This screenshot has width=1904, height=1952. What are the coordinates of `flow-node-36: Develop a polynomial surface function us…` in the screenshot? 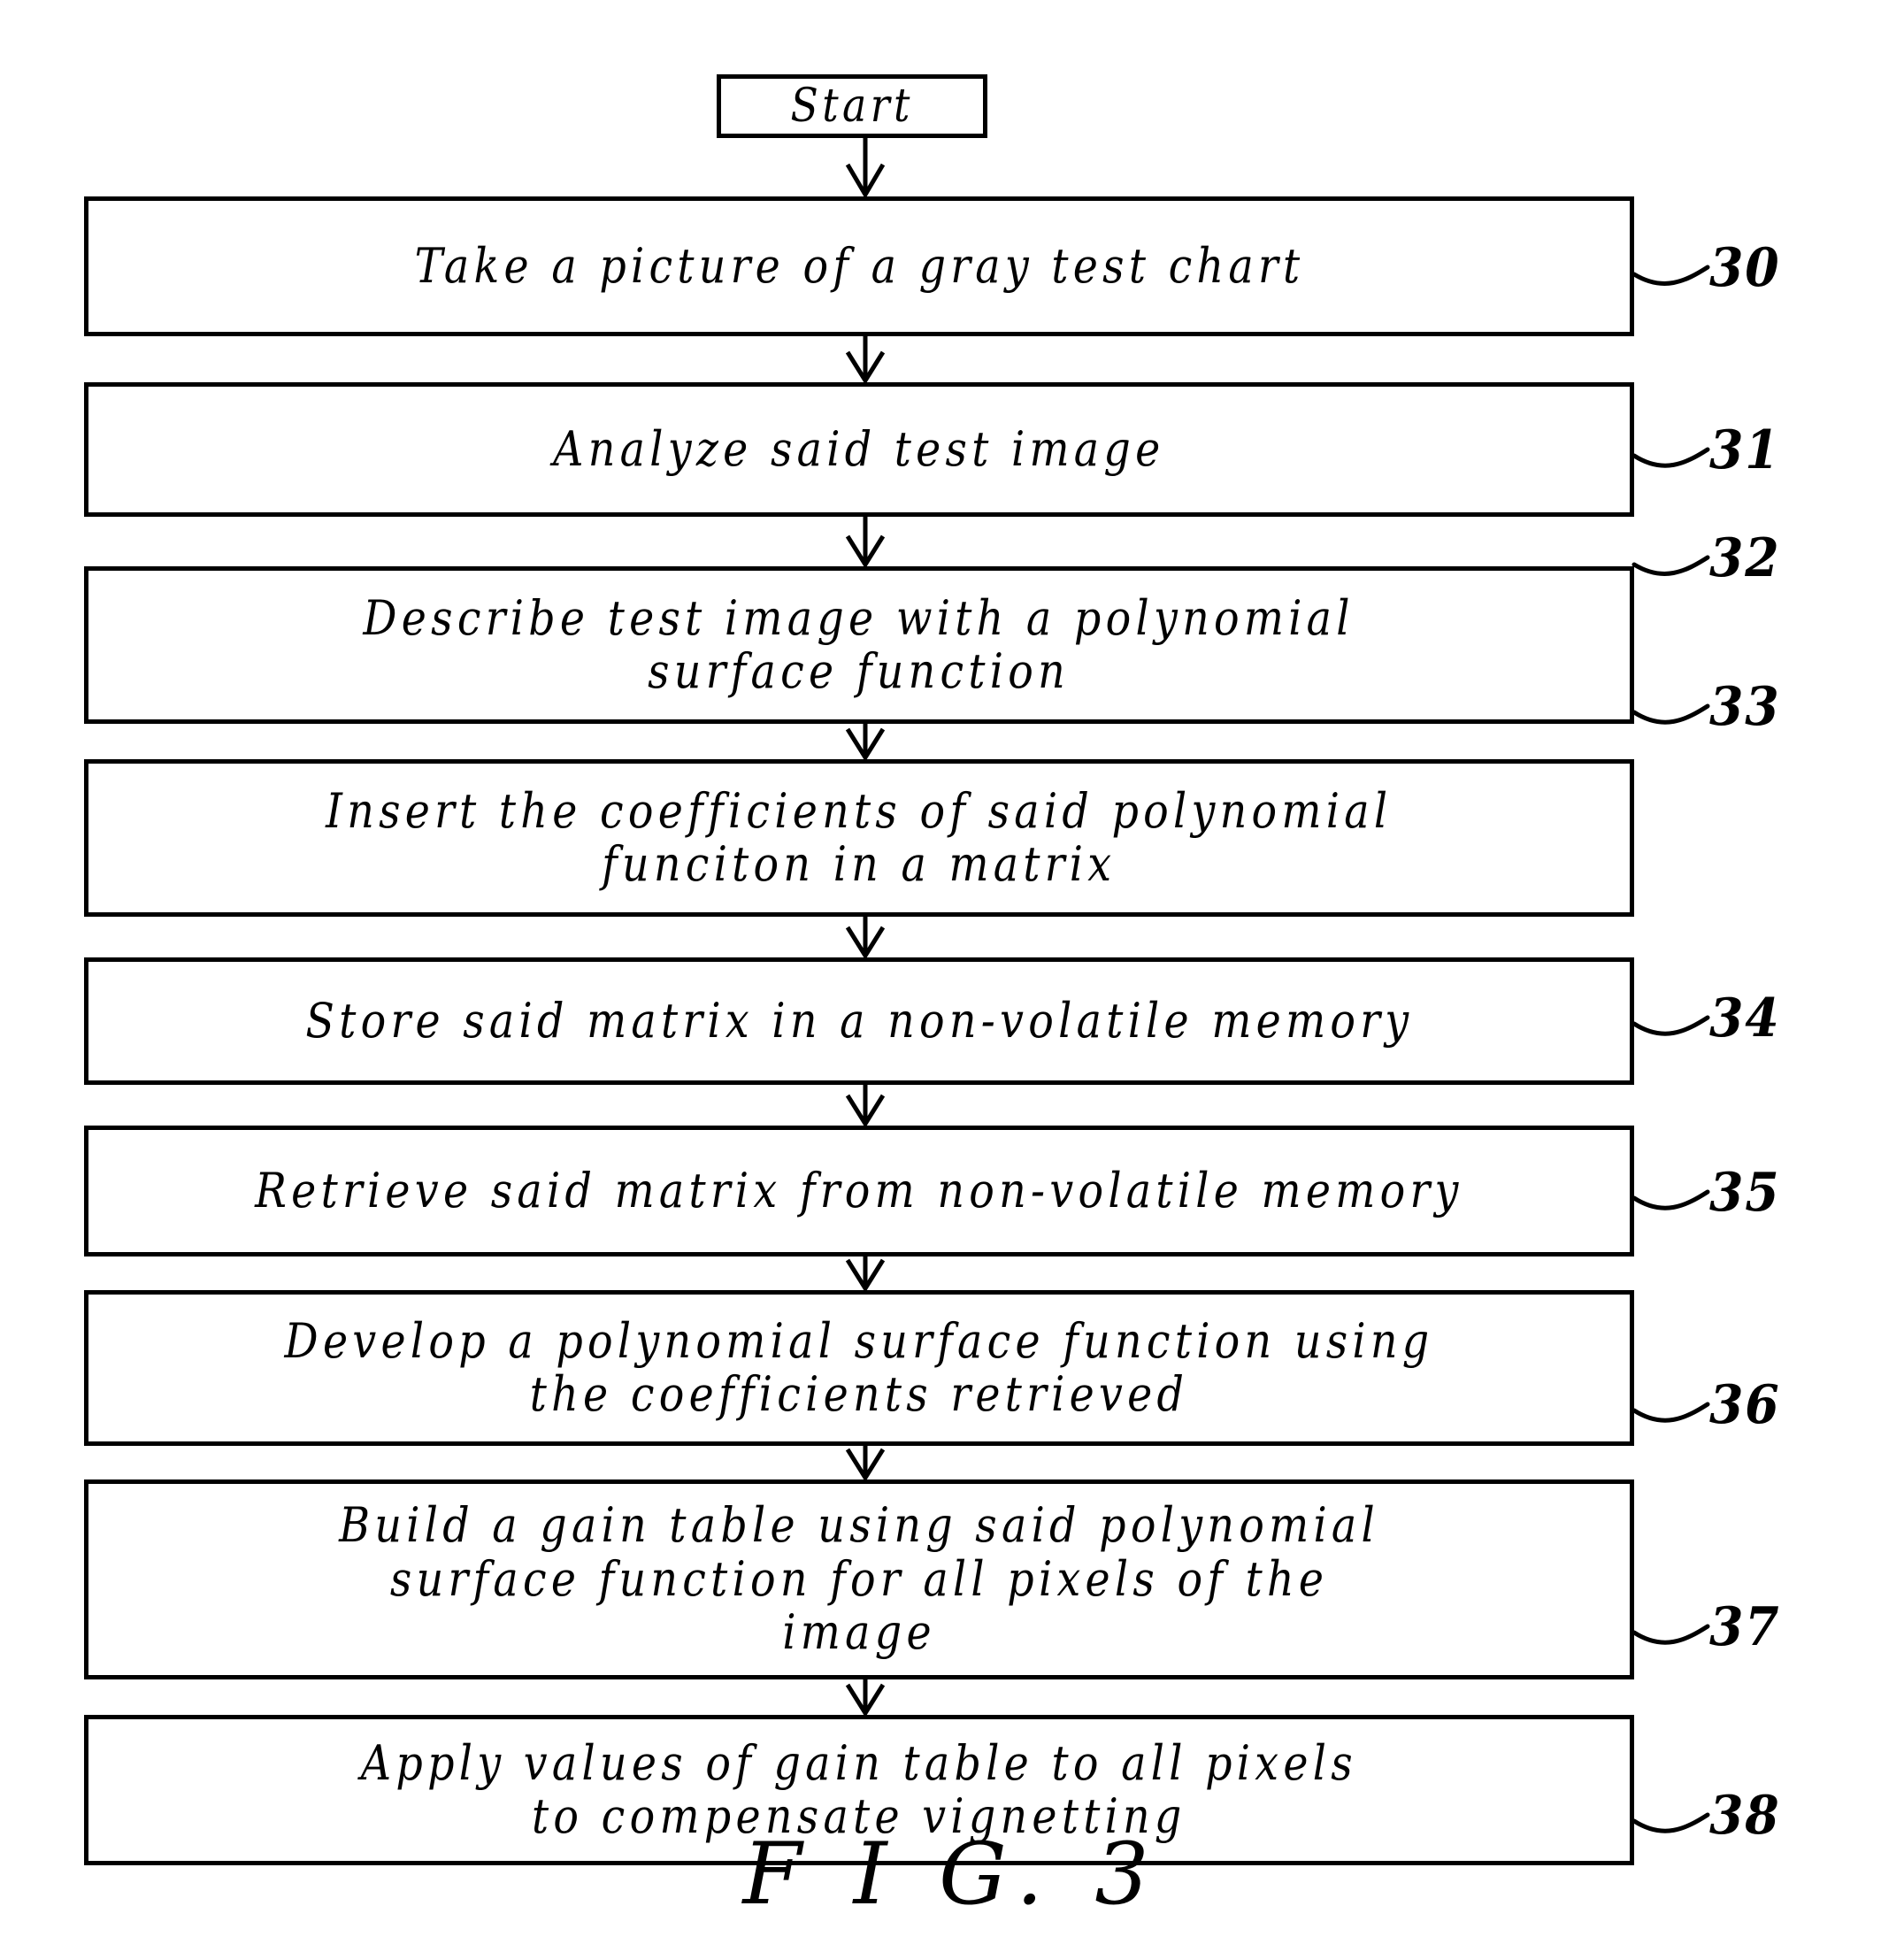 It's located at (859, 1368).